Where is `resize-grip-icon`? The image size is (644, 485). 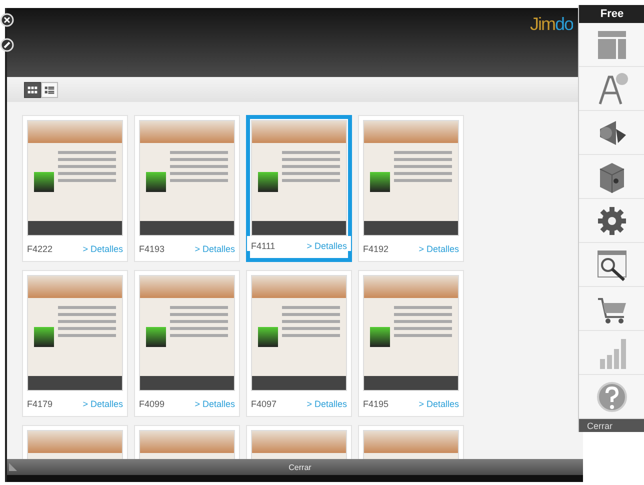 resize-grip-icon is located at coordinates (13, 467).